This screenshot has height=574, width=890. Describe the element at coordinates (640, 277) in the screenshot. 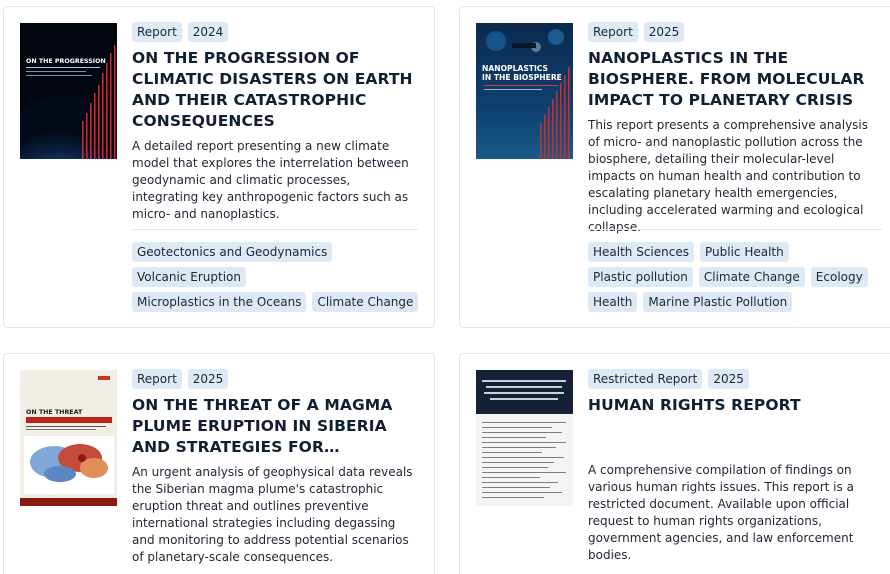

I see `tag-badge: Plastic pollution` at that location.